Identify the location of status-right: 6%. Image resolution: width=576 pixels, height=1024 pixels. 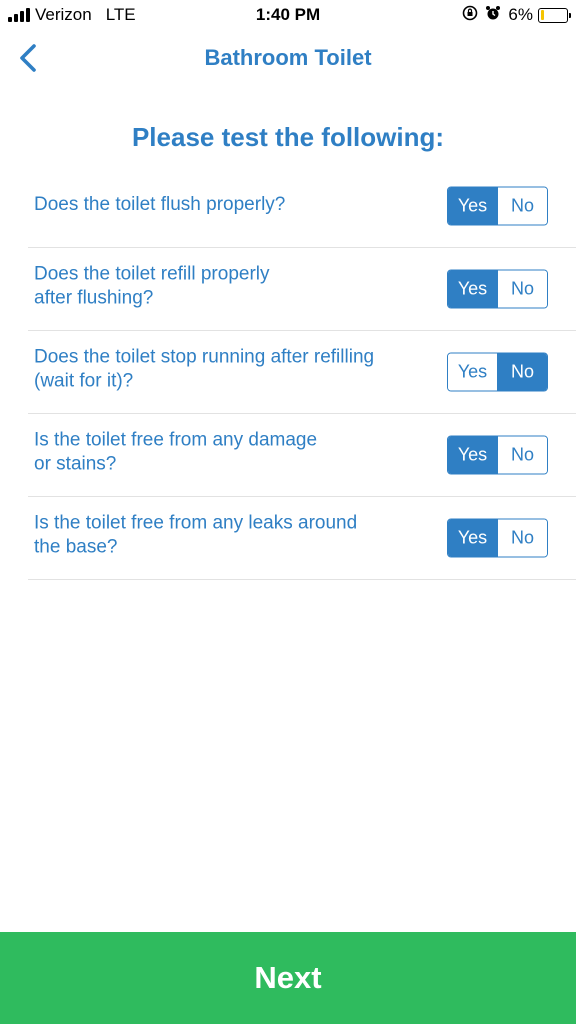
(516, 15).